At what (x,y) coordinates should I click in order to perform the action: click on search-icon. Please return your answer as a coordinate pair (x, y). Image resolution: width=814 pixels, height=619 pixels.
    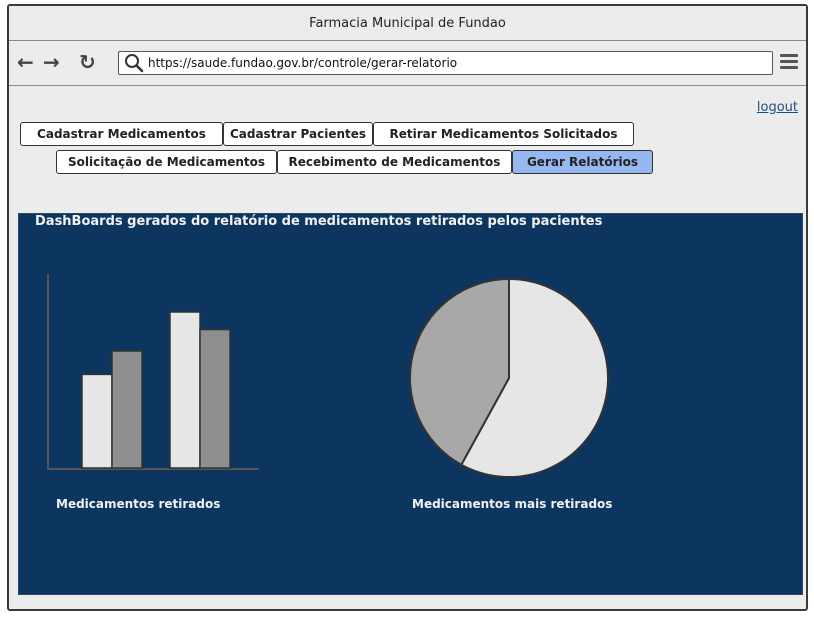
    Looking at the image, I should click on (134, 63).